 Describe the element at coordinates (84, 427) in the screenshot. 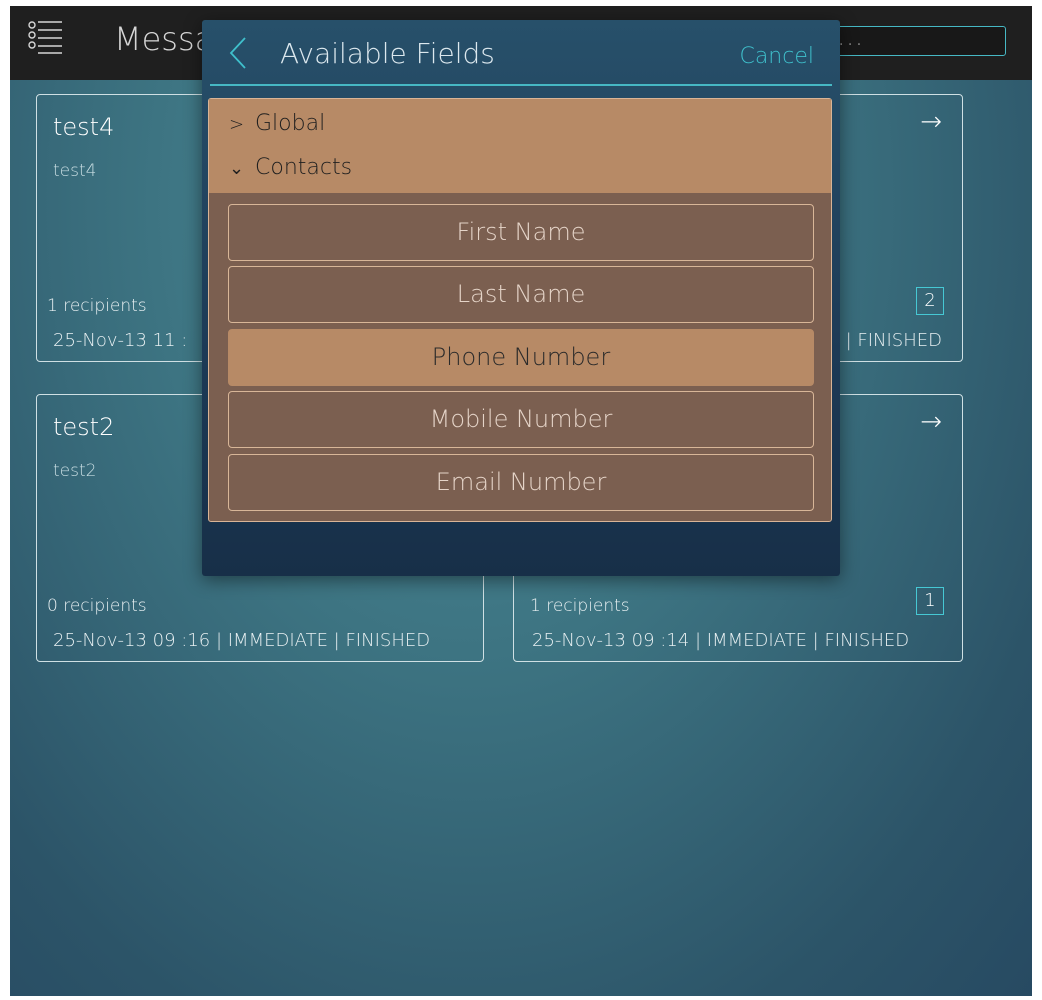

I see `card-title: test2` at that location.